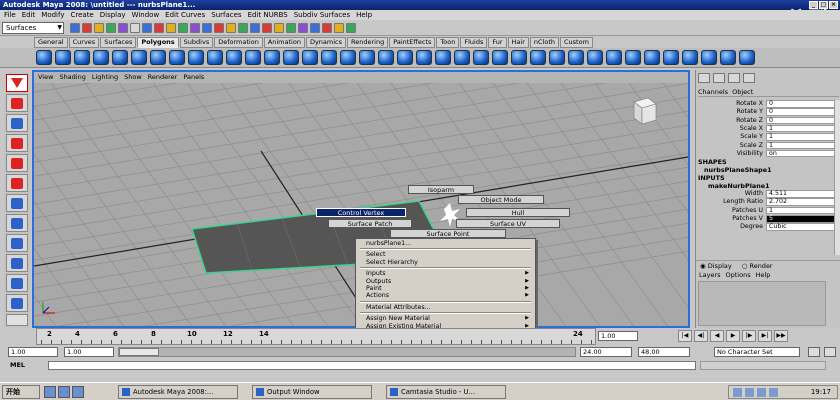  What do you see at coordinates (781, 336) in the screenshot?
I see `next-key-button: ▶▶` at bounding box center [781, 336].